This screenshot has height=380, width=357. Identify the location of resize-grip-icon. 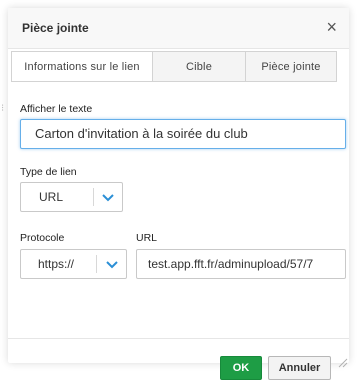
(343, 363).